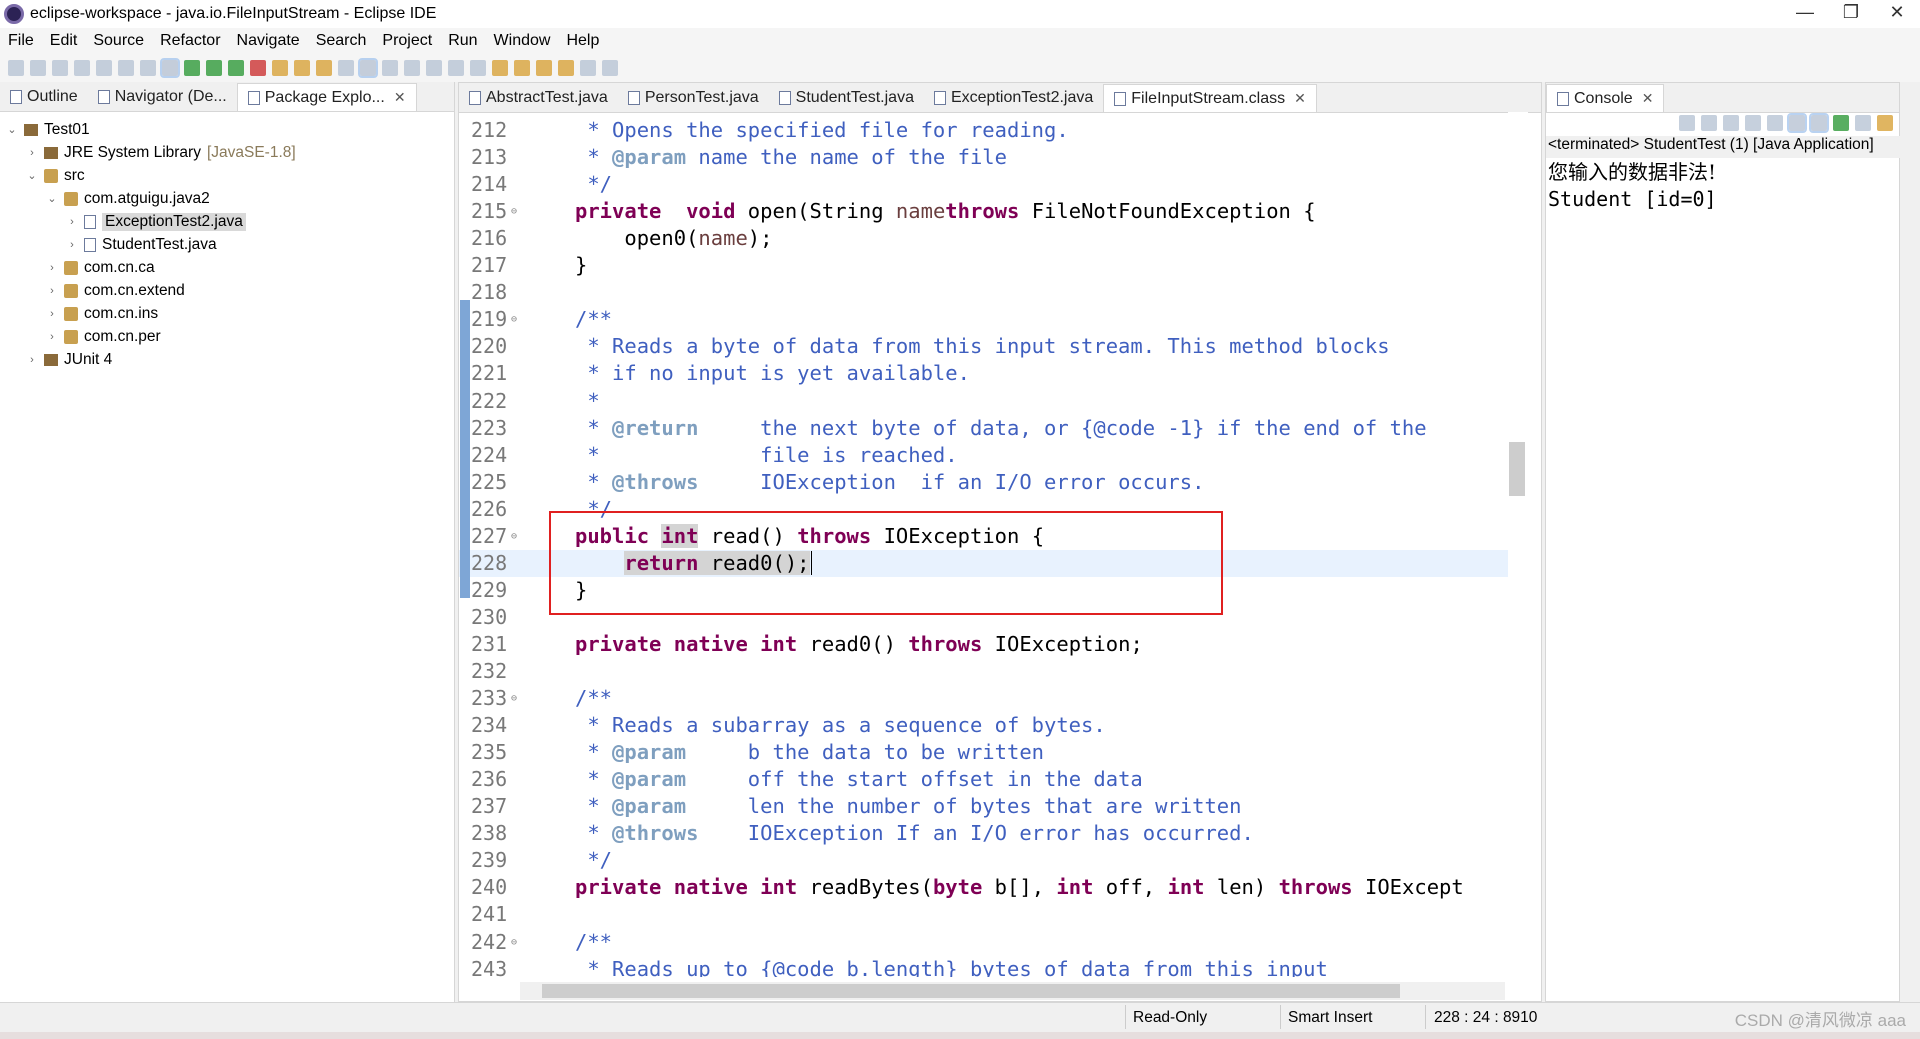  What do you see at coordinates (326, 97) in the screenshot?
I see `tab-package-explorer: Package Explo... ✕` at bounding box center [326, 97].